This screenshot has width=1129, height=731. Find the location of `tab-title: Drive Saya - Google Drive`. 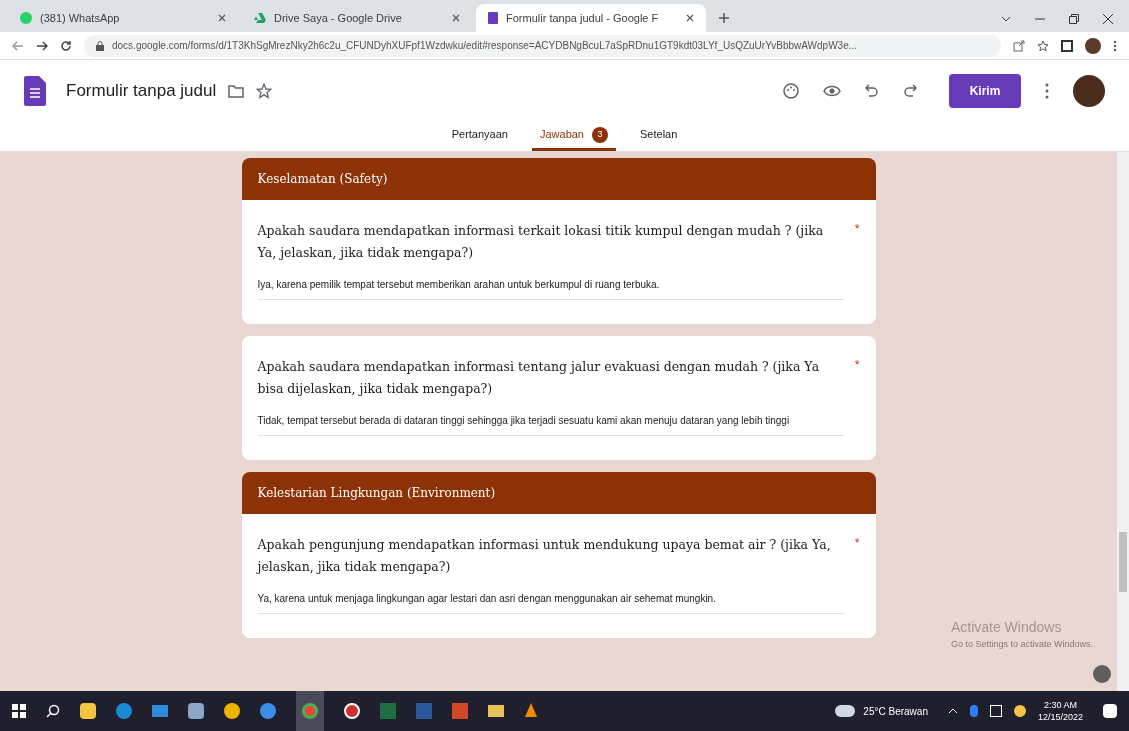

tab-title: Drive Saya - Google Drive is located at coordinates (338, 18).